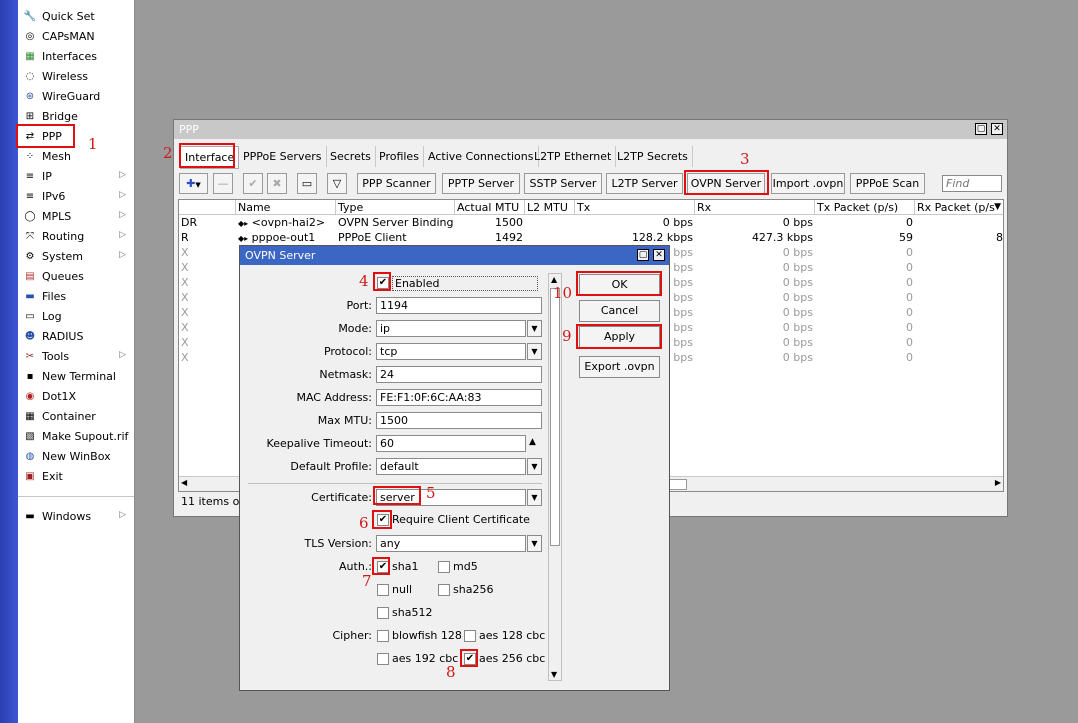 The height and width of the screenshot is (723, 1078). I want to click on menu-item-bridge: ⊞ Bridge, so click(76, 116).